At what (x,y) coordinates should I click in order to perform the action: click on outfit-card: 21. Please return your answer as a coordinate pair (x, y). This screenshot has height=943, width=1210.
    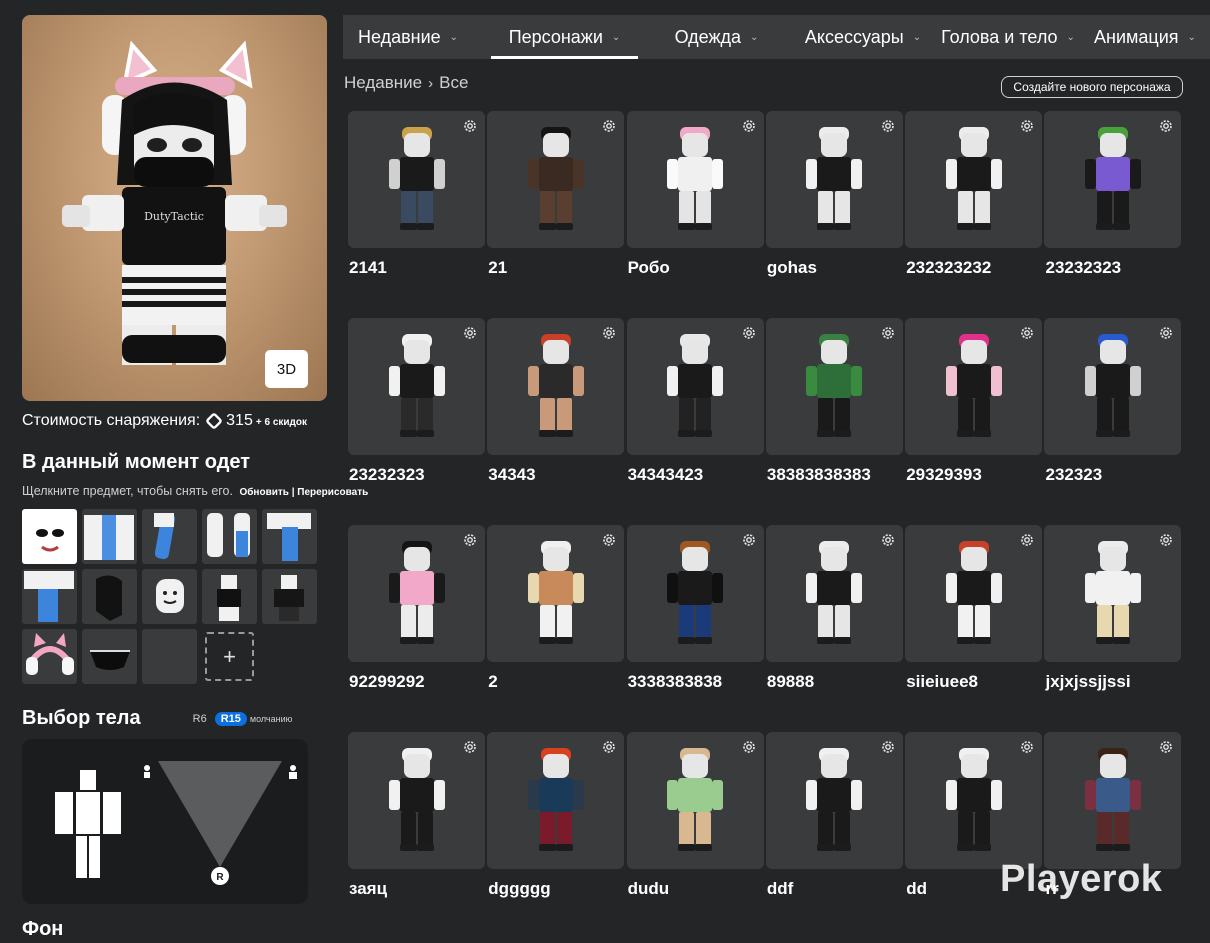
    Looking at the image, I should click on (556, 214).